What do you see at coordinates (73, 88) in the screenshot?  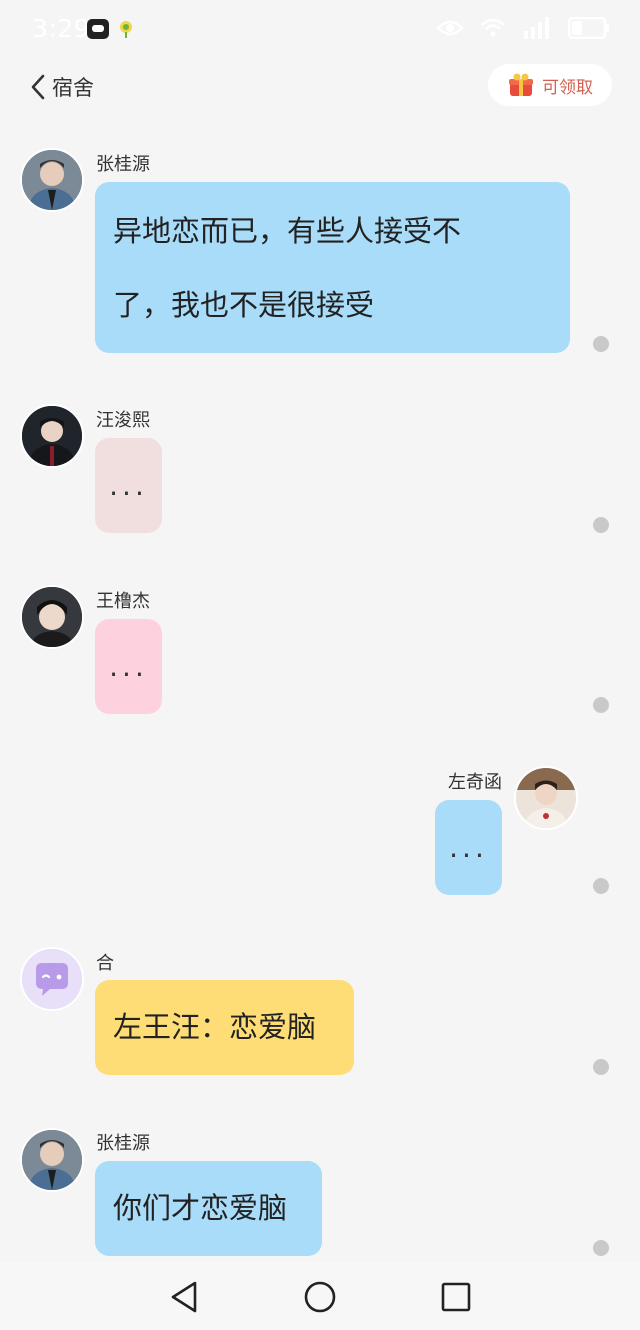 I see `chat-title: 宿舍` at bounding box center [73, 88].